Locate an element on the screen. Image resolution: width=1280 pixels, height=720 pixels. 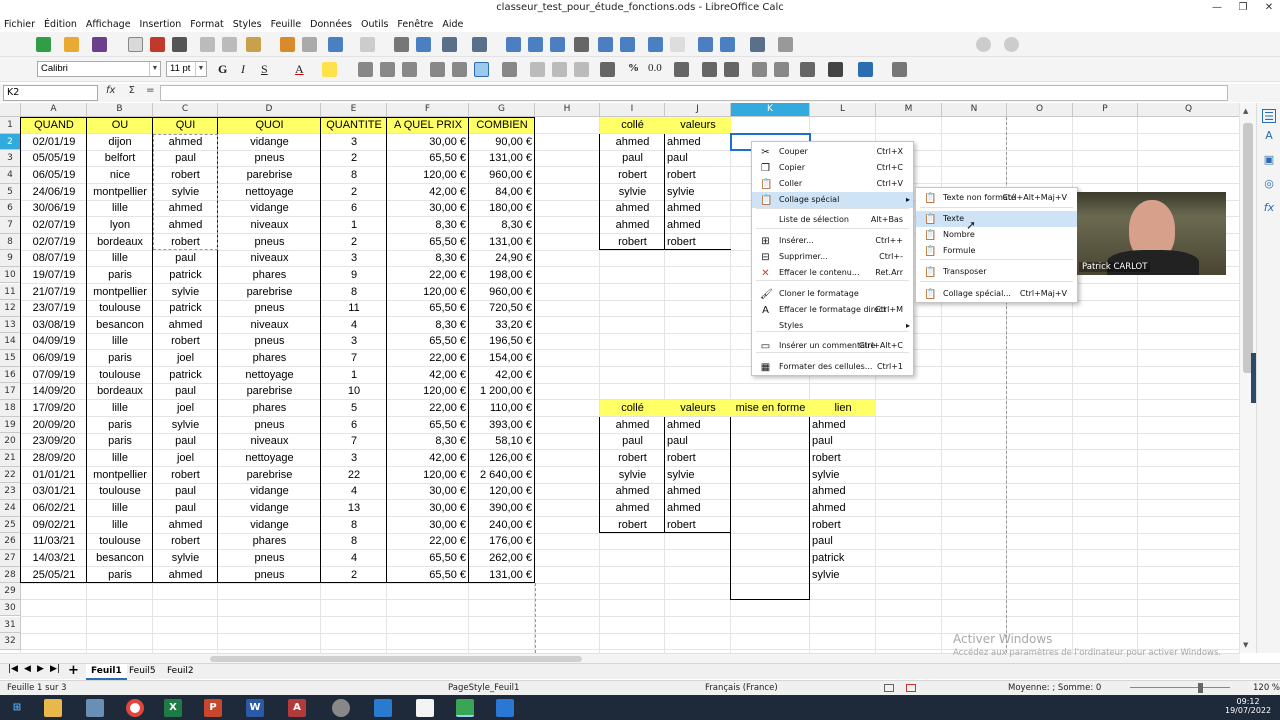
styles-icon: A is located at coordinates (1269, 136).